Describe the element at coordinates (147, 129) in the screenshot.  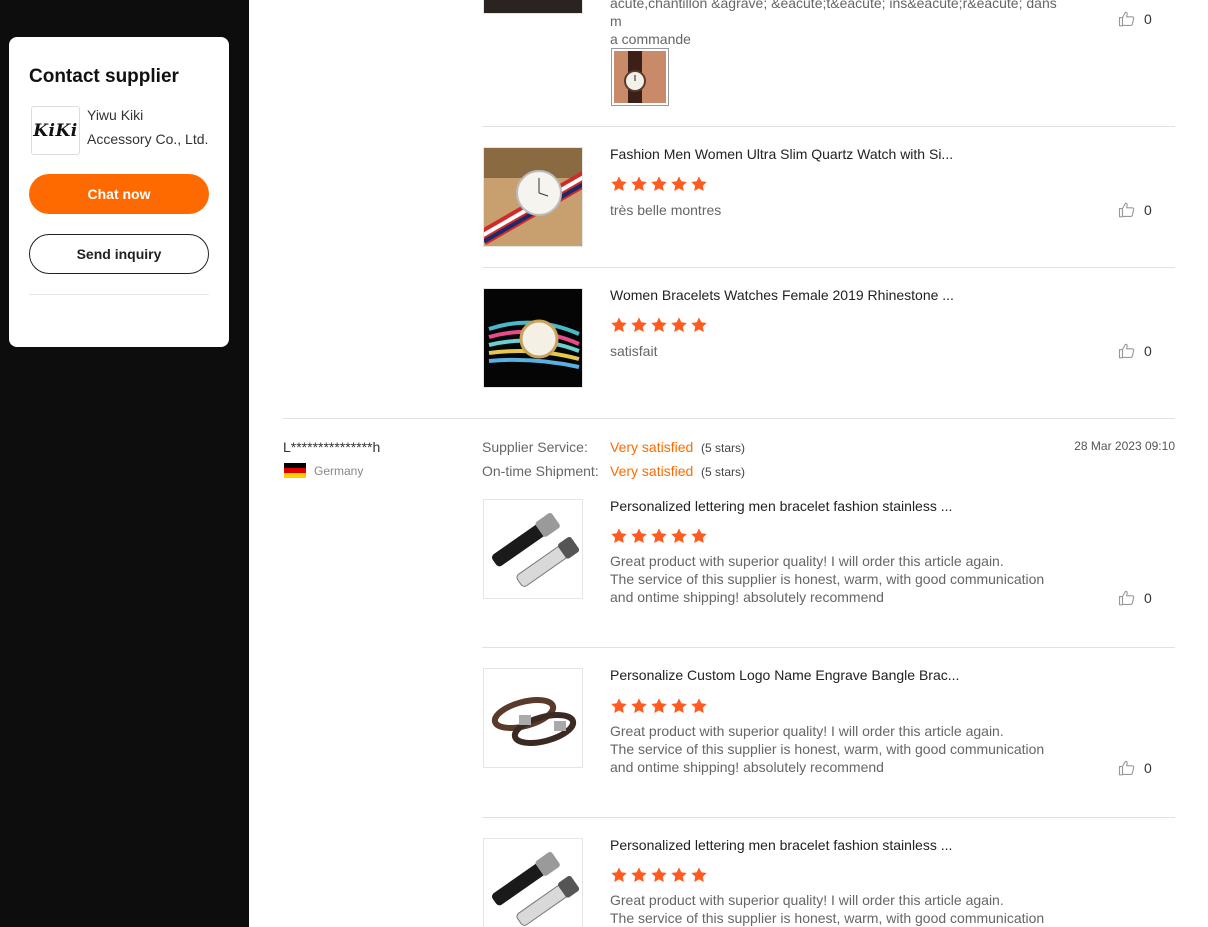
I see `supplier-name: Yiwu Kiki Accessory Co., Ltd.` at that location.